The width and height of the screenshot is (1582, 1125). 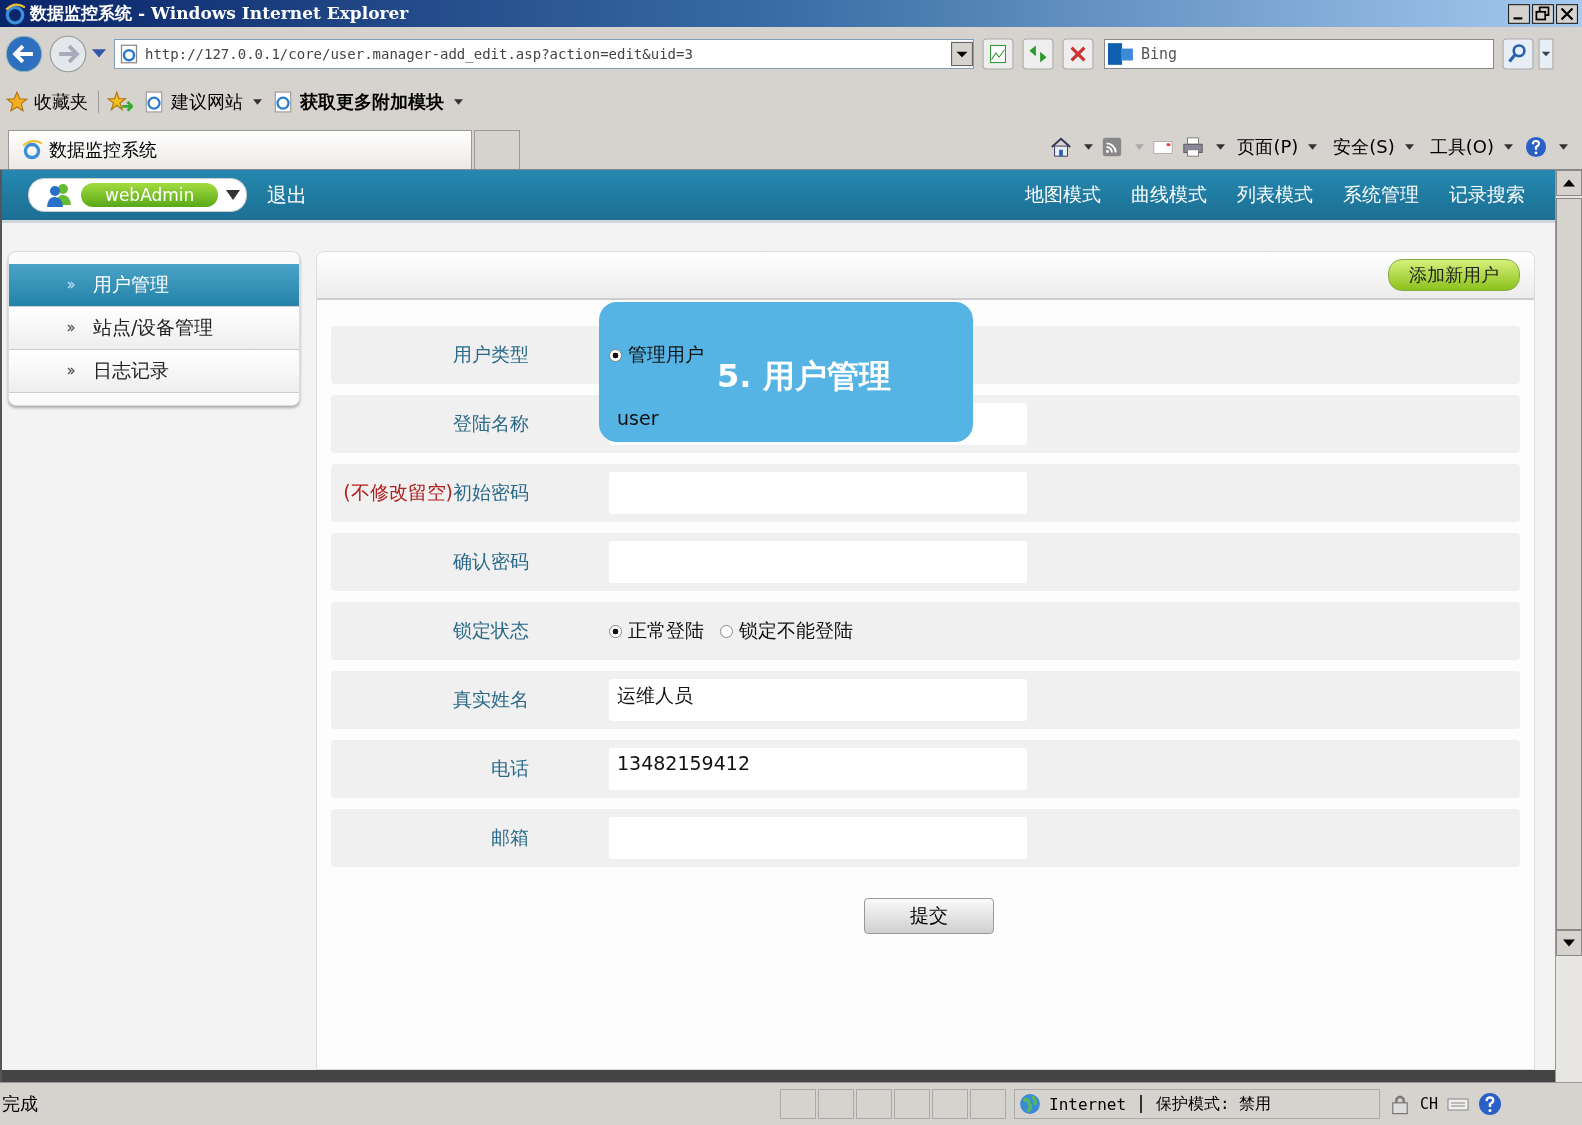 What do you see at coordinates (115, 102) in the screenshot?
I see `add-favorite-icon` at bounding box center [115, 102].